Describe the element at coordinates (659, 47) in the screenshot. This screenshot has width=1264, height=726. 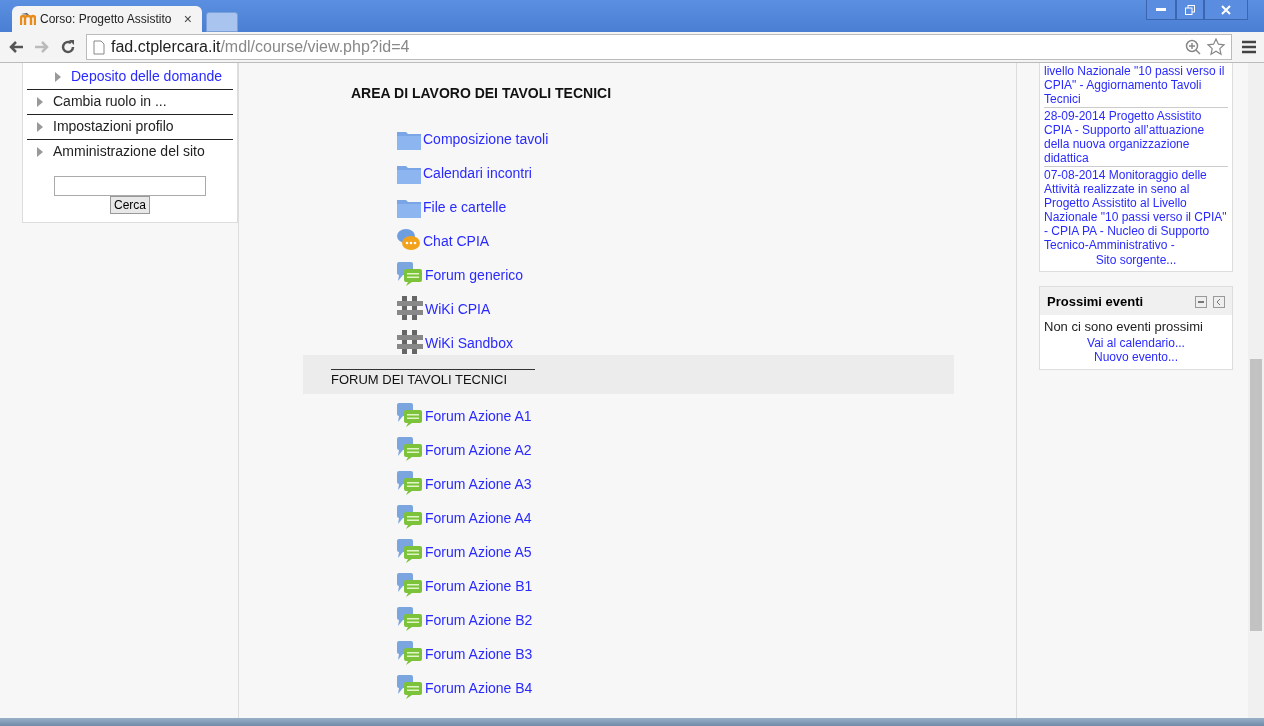
I see `address-bar: fad.ctplercara.it/mdl/course/view.php?id=4` at that location.